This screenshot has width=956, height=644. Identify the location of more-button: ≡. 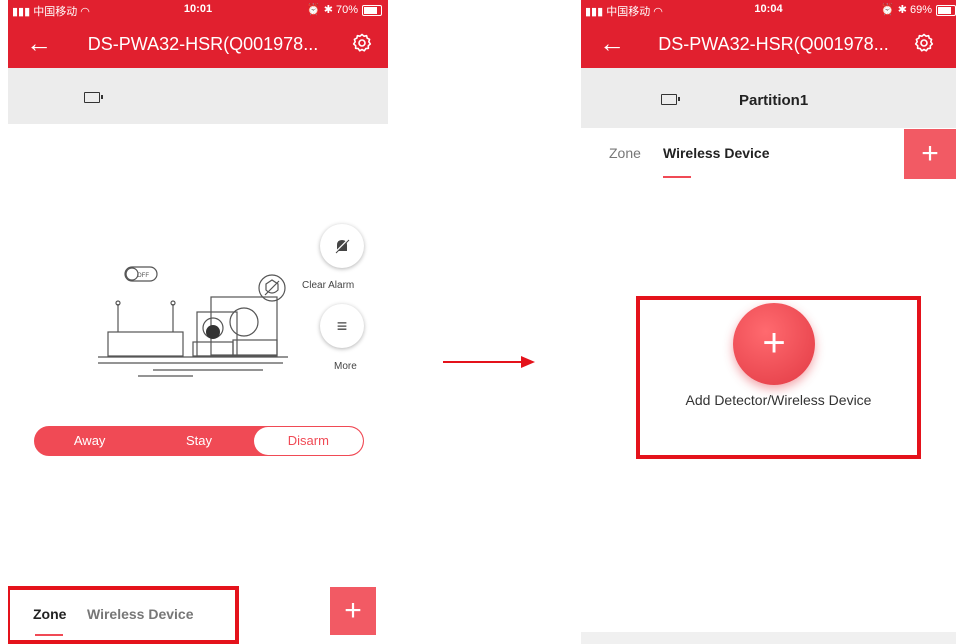
(342, 326).